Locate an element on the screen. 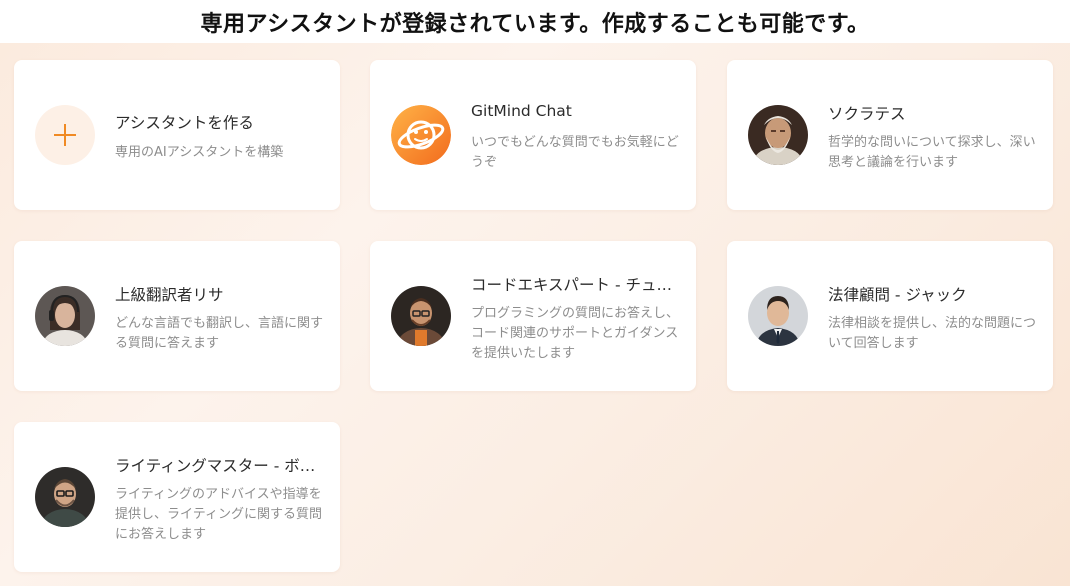 This screenshot has width=1070, height=586. gitmind-logo-icon is located at coordinates (421, 135).